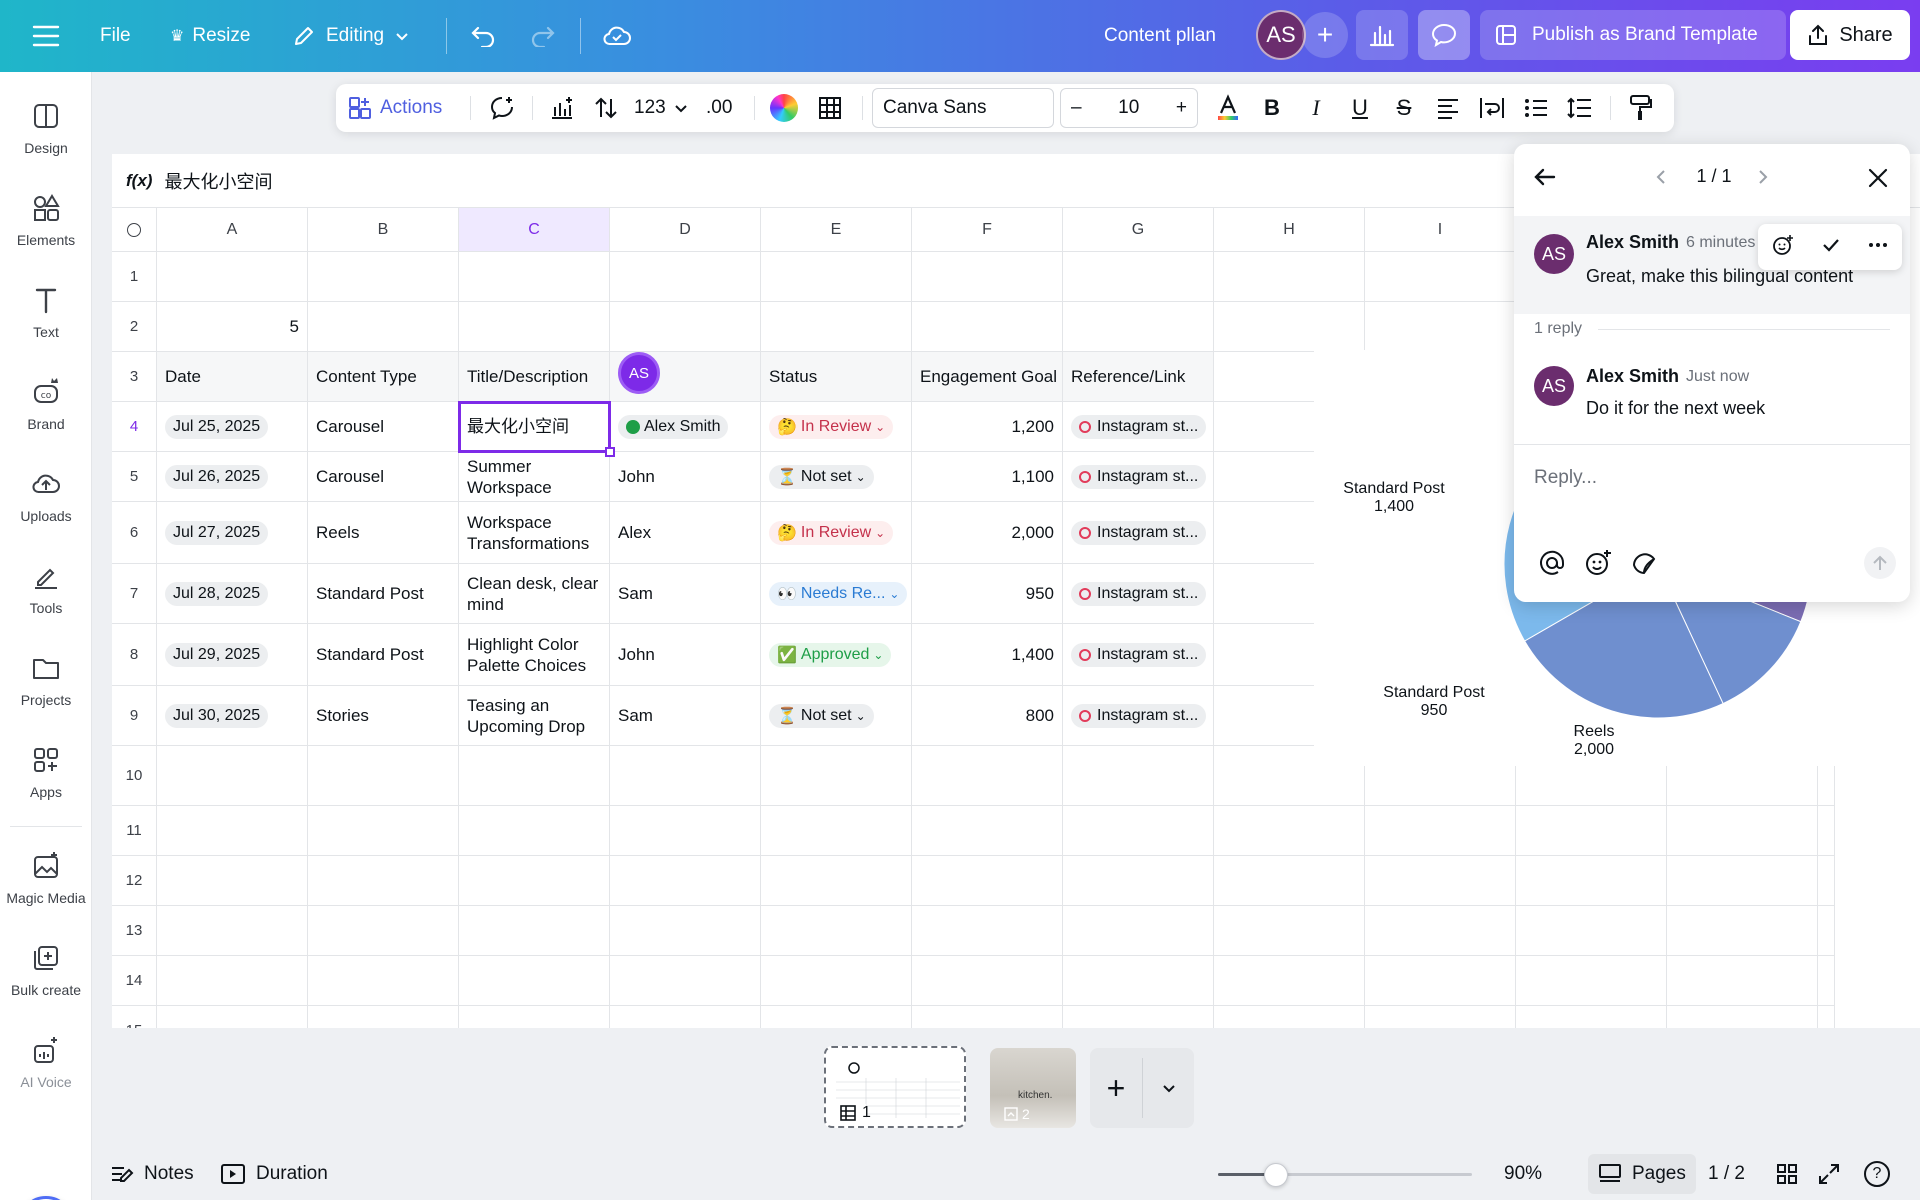 This screenshot has height=1200, width=1920. I want to click on status-badge: ✅ Approved ⌄, so click(830, 654).